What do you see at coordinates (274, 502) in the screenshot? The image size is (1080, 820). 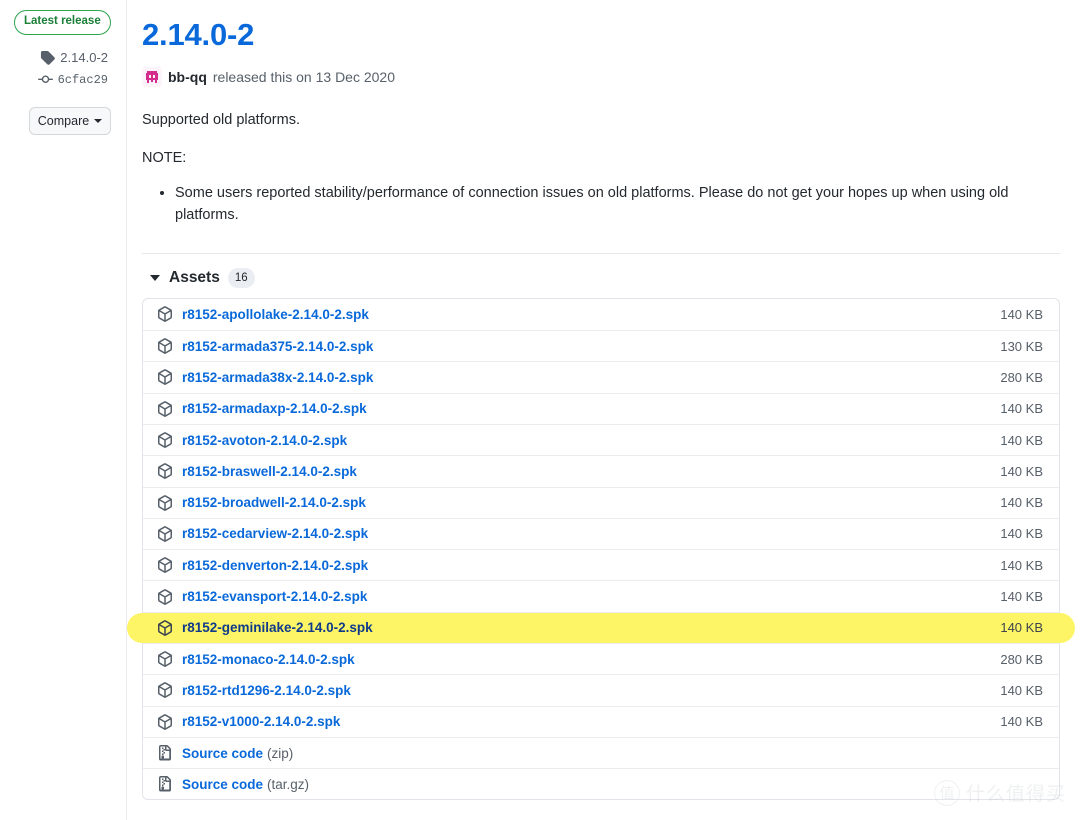 I see `asset-name-link: r8152-broadwell-2.14.0-2.spk` at bounding box center [274, 502].